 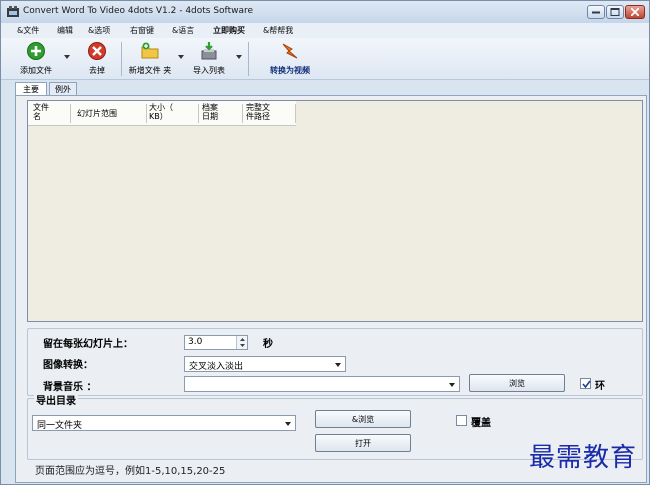 I want to click on minimize-icon, so click(x=596, y=12).